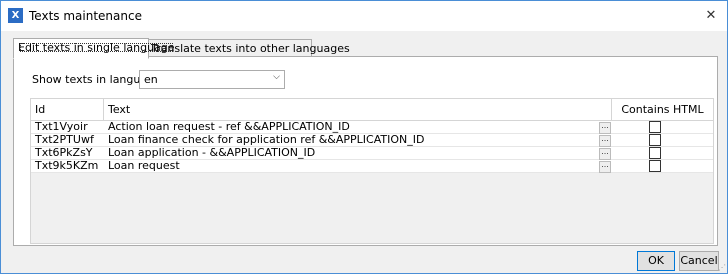  Describe the element at coordinates (67, 109) in the screenshot. I see `column-header-id: Id` at that location.